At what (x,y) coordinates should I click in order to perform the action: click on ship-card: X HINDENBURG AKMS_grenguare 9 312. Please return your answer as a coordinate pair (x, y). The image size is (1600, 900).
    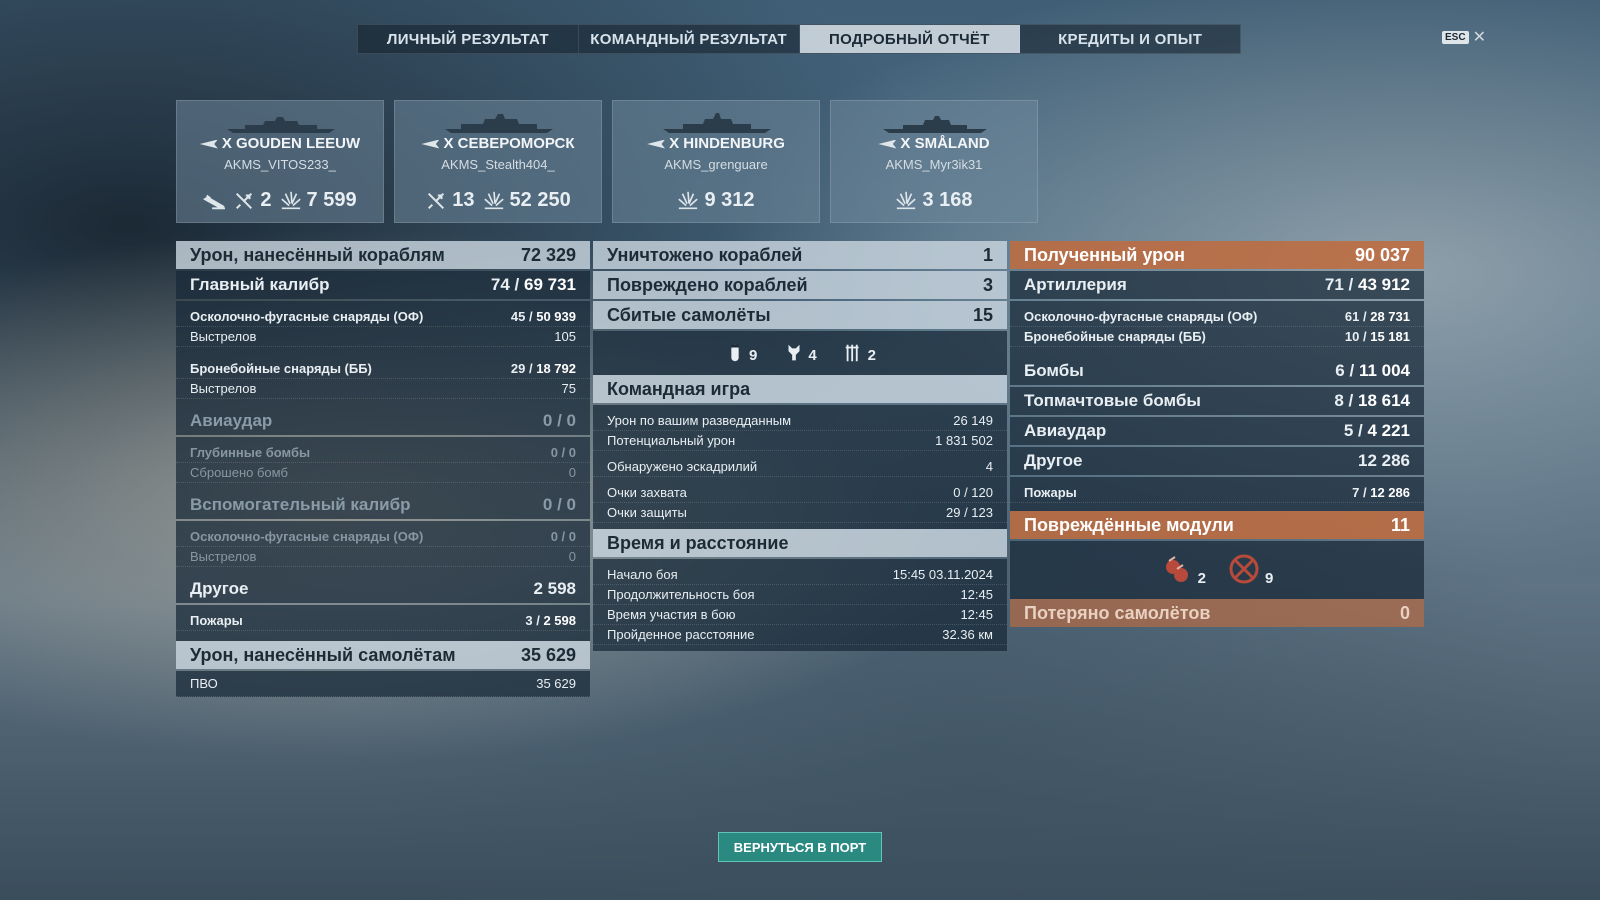
    Looking at the image, I should click on (716, 161).